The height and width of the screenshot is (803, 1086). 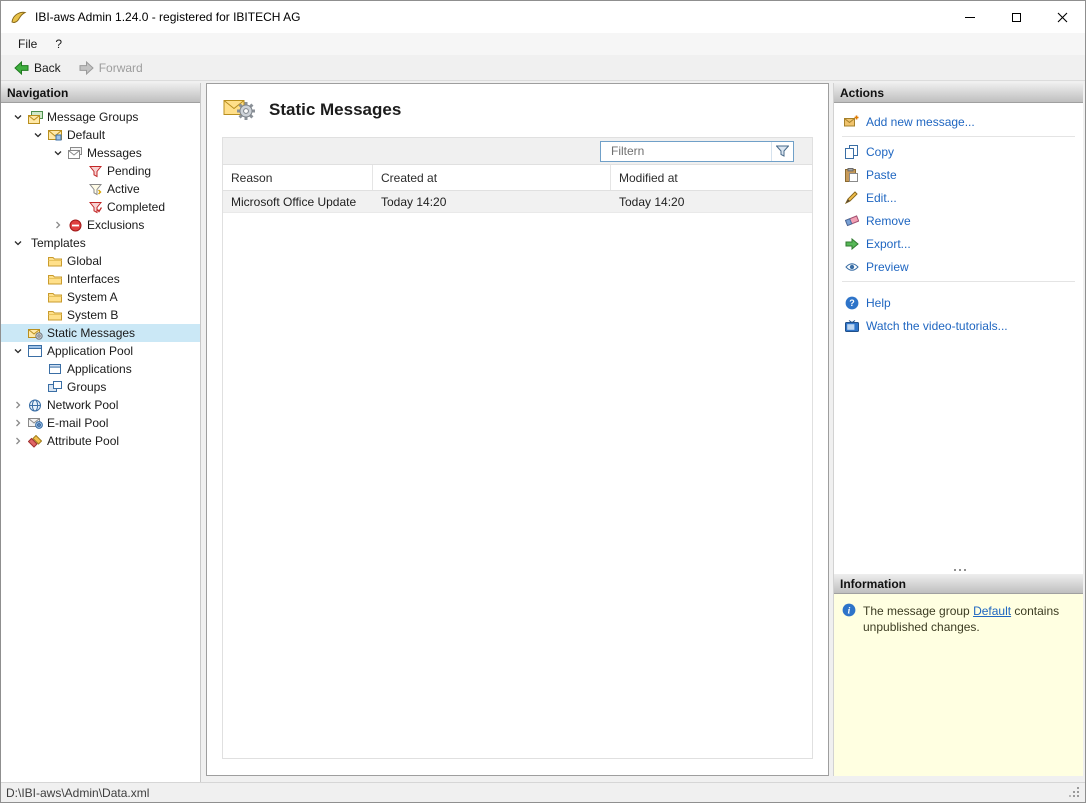 I want to click on tree-item-system-b: System B, so click(x=100, y=315).